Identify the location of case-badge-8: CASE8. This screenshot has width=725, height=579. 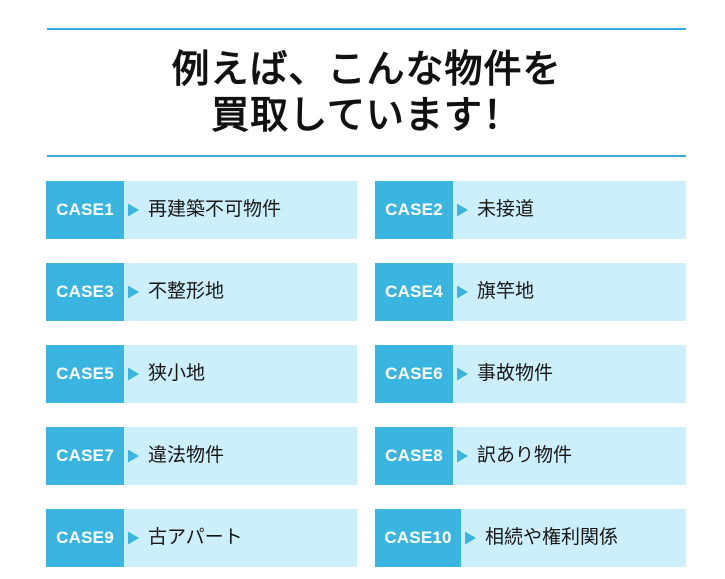
(414, 456).